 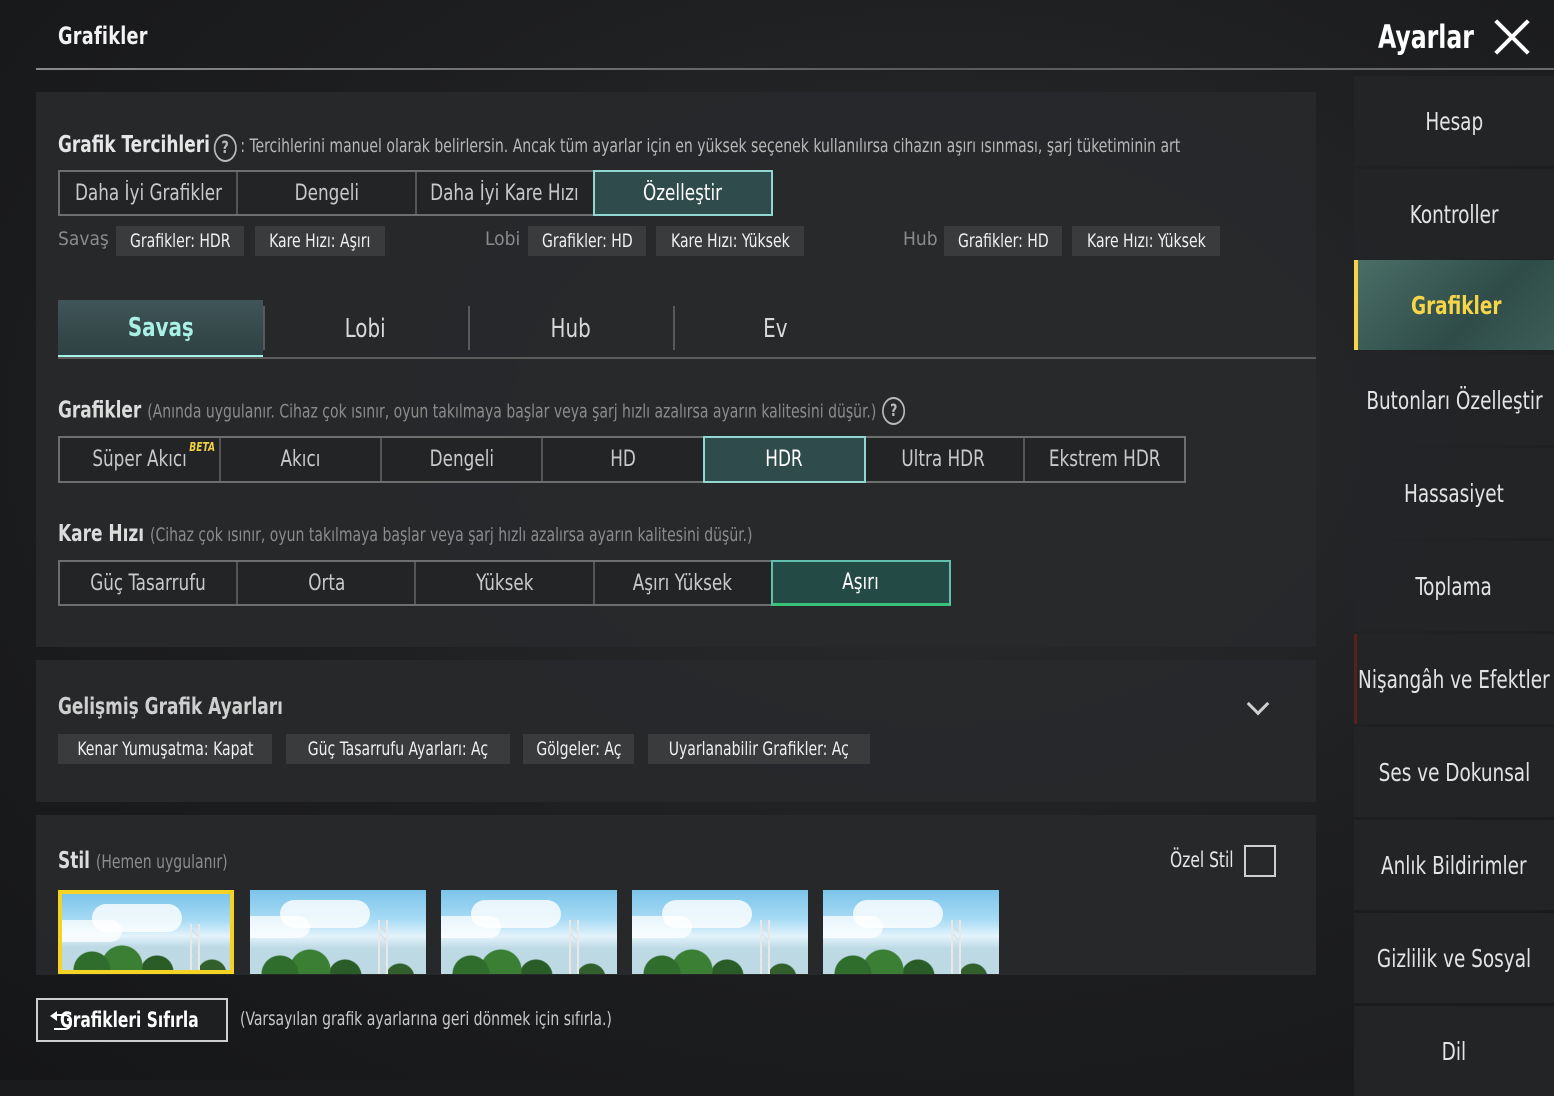 What do you see at coordinates (1257, 707) in the screenshot?
I see `chevron-down-icon` at bounding box center [1257, 707].